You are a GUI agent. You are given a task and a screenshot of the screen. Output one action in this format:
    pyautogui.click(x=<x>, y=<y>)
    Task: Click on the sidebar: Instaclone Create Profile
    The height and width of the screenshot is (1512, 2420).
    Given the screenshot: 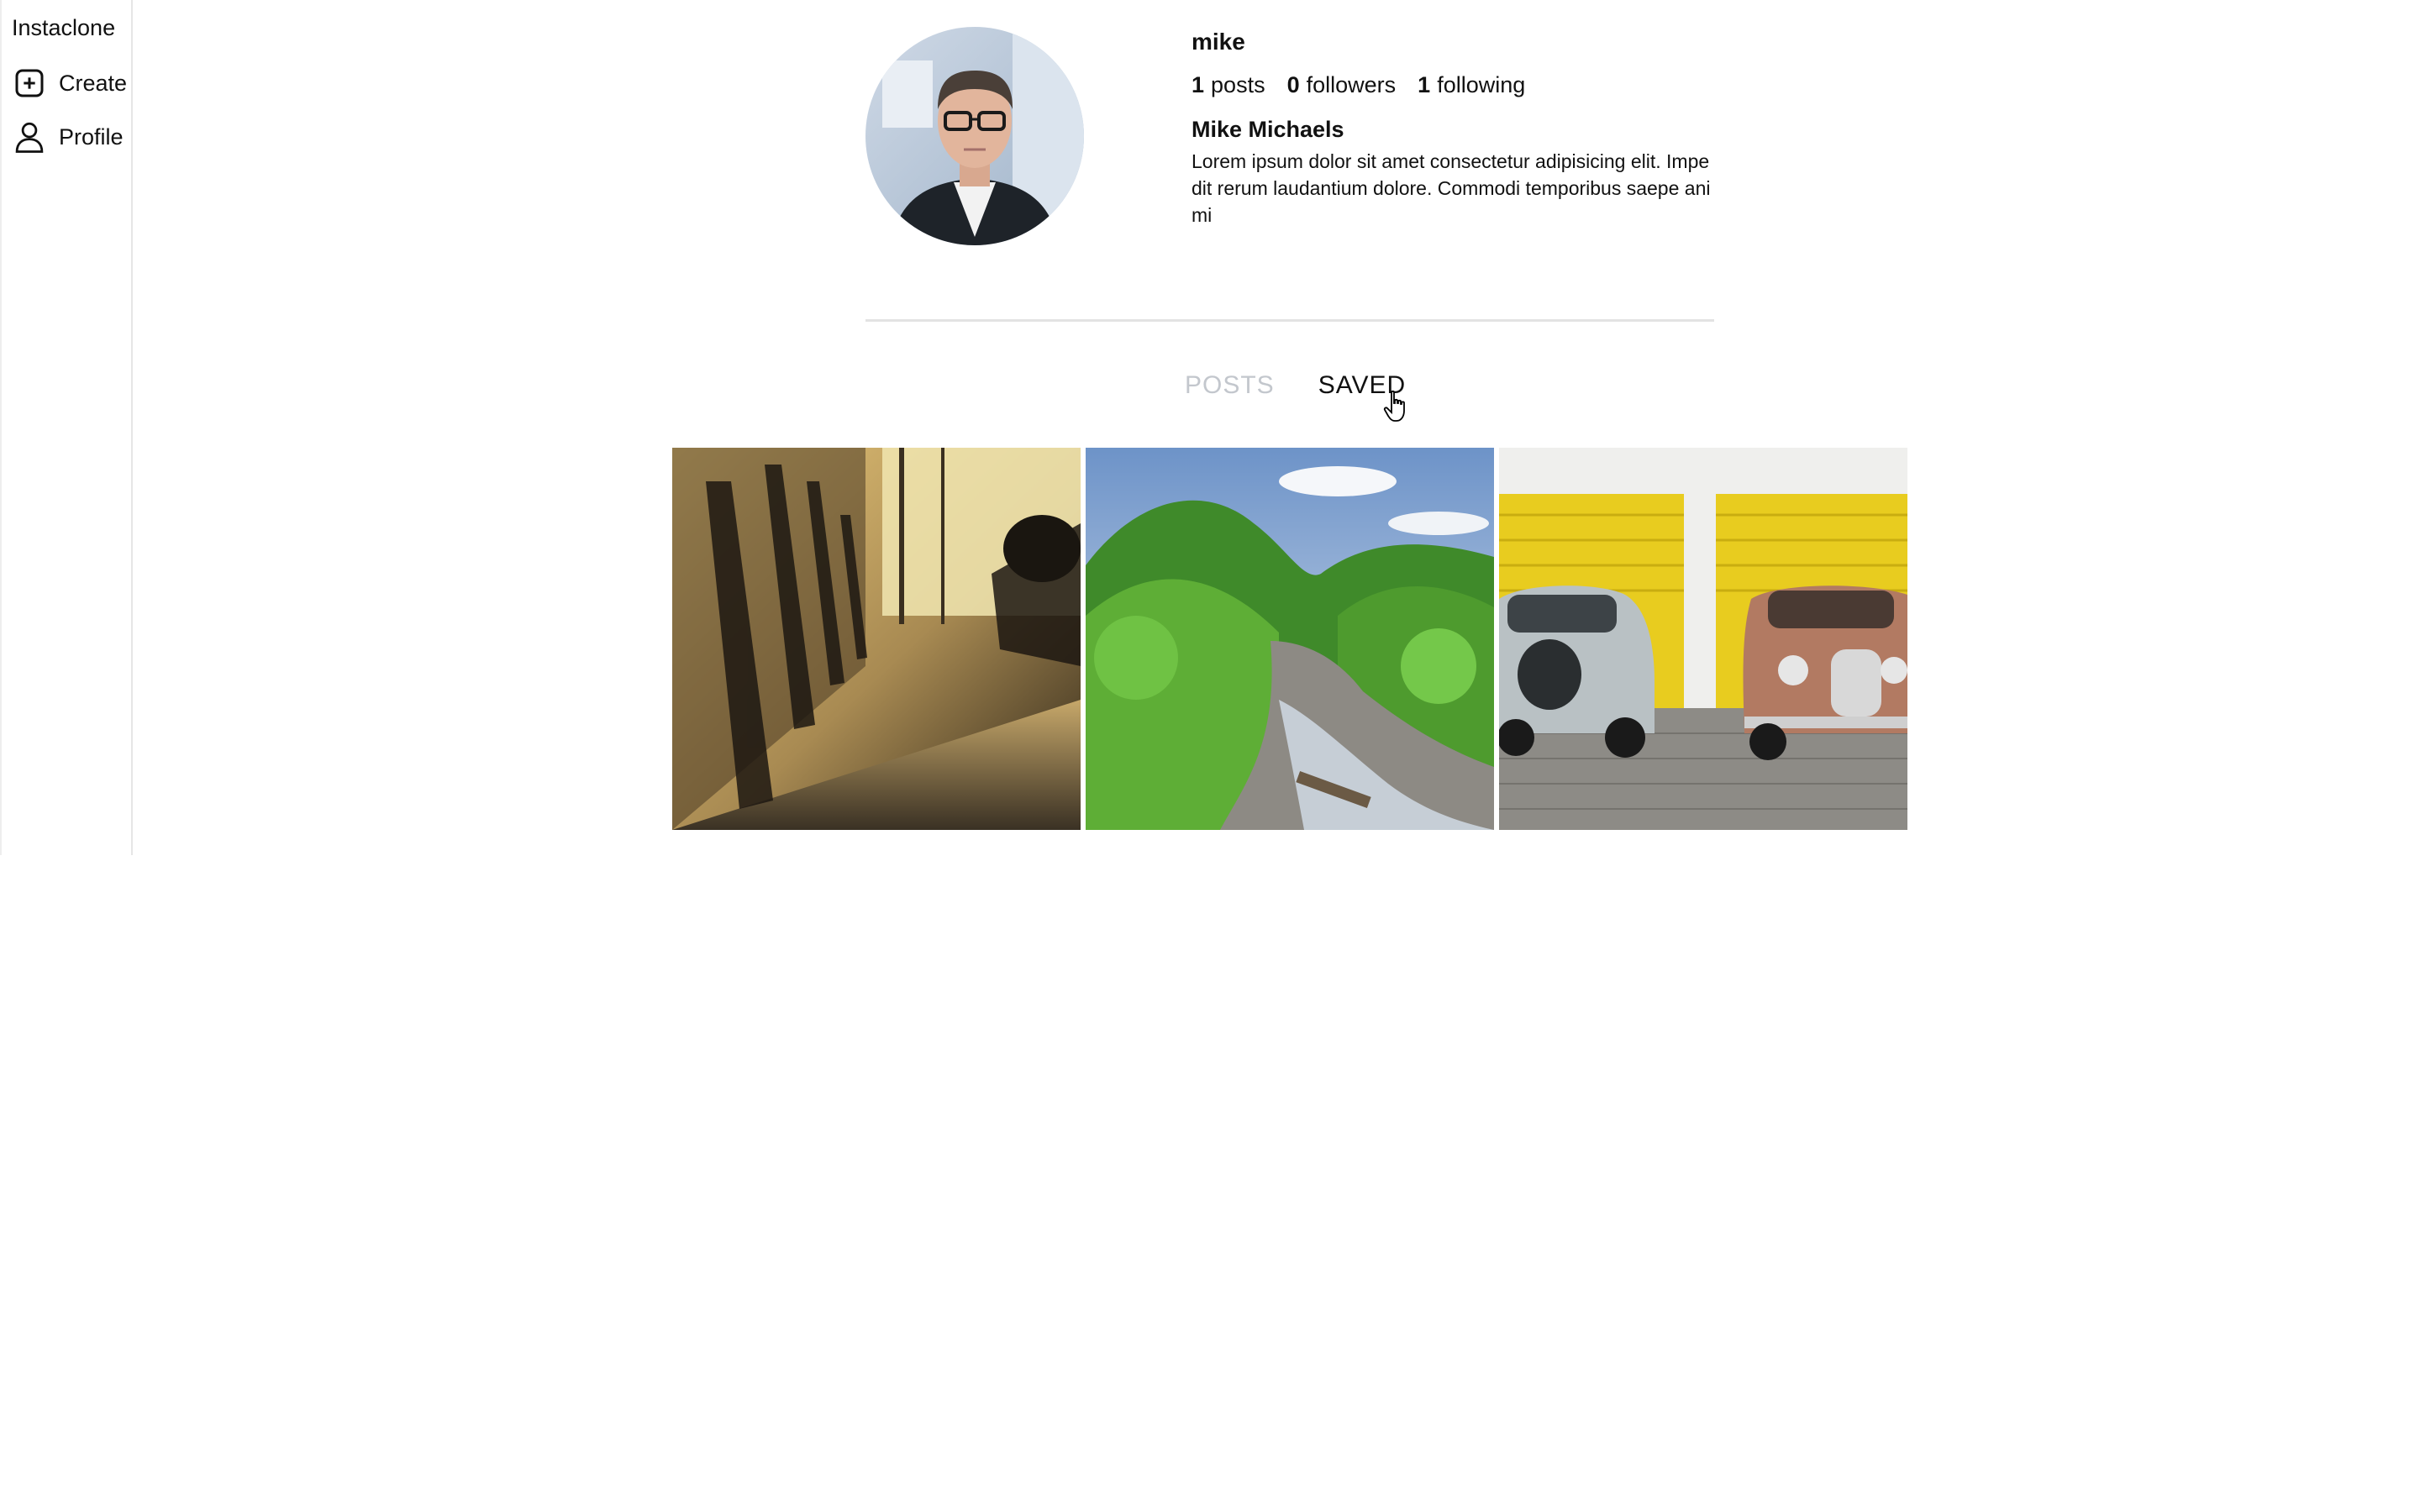 What is the action you would take?
    pyautogui.click(x=66, y=427)
    